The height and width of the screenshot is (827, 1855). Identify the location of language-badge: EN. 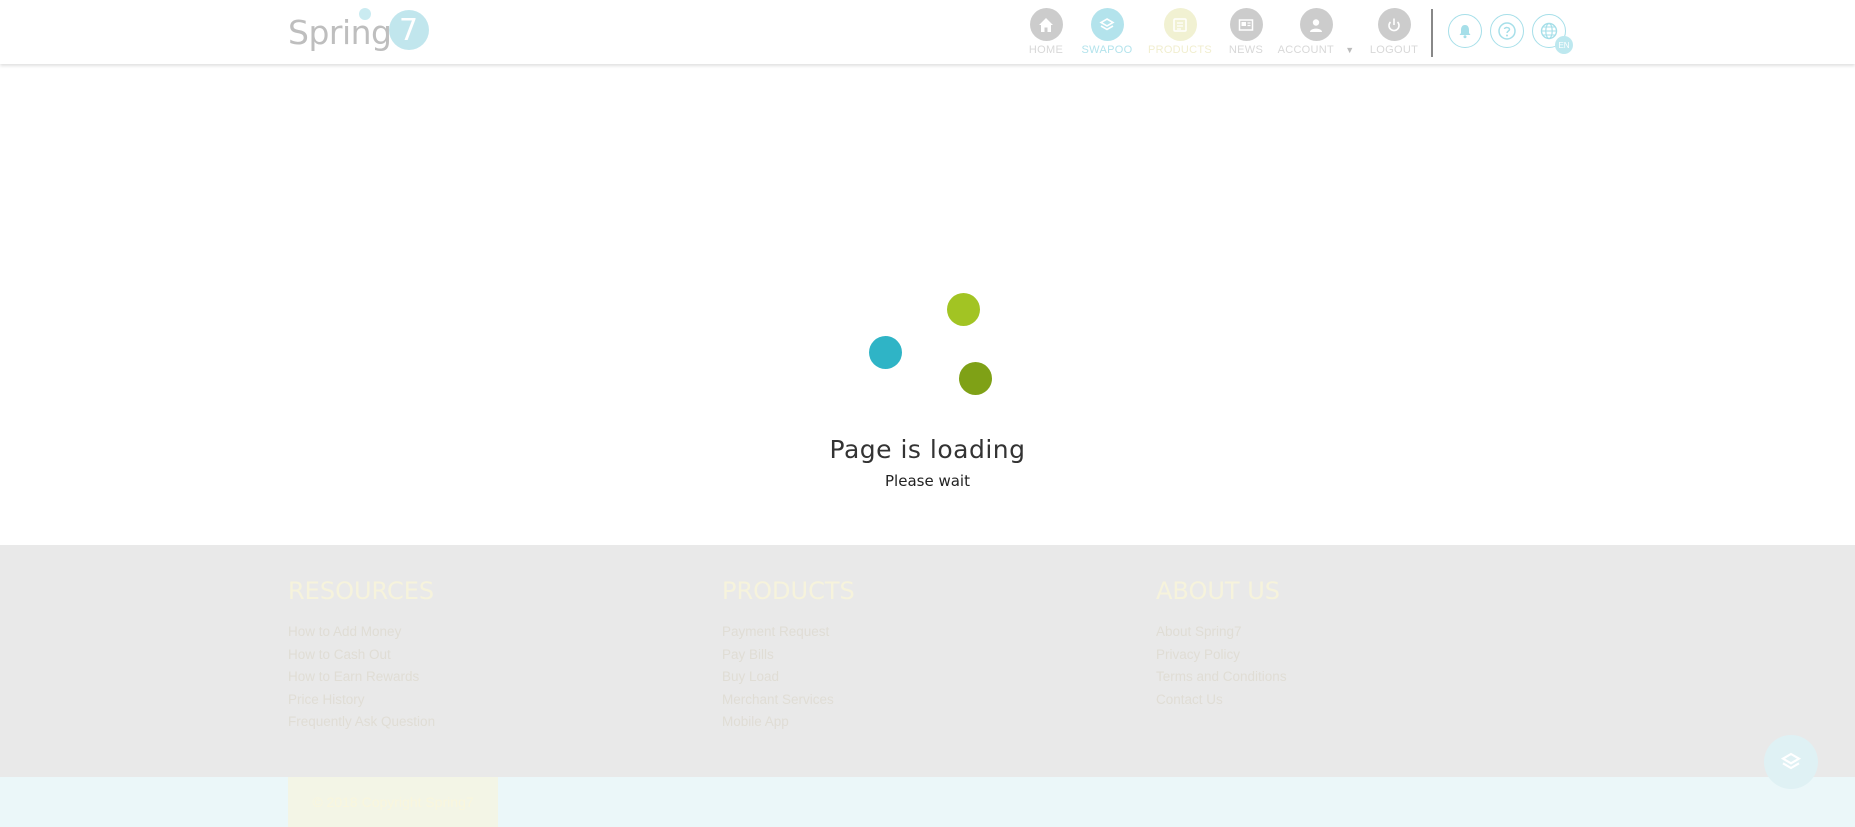
(1564, 45).